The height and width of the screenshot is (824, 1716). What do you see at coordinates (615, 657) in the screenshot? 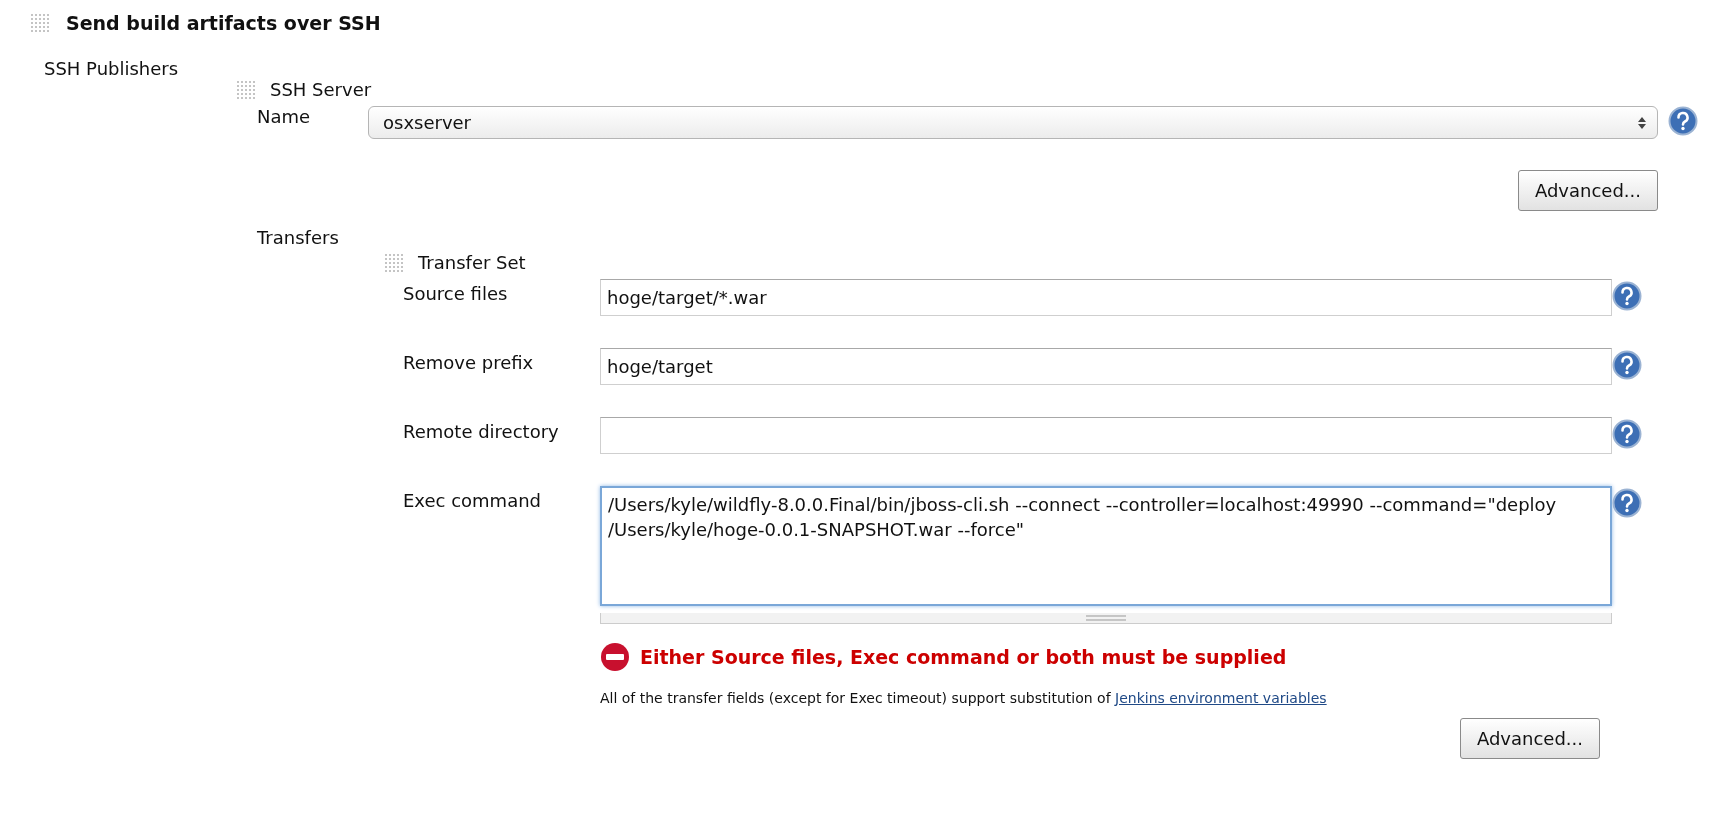
I see `error-icon` at bounding box center [615, 657].